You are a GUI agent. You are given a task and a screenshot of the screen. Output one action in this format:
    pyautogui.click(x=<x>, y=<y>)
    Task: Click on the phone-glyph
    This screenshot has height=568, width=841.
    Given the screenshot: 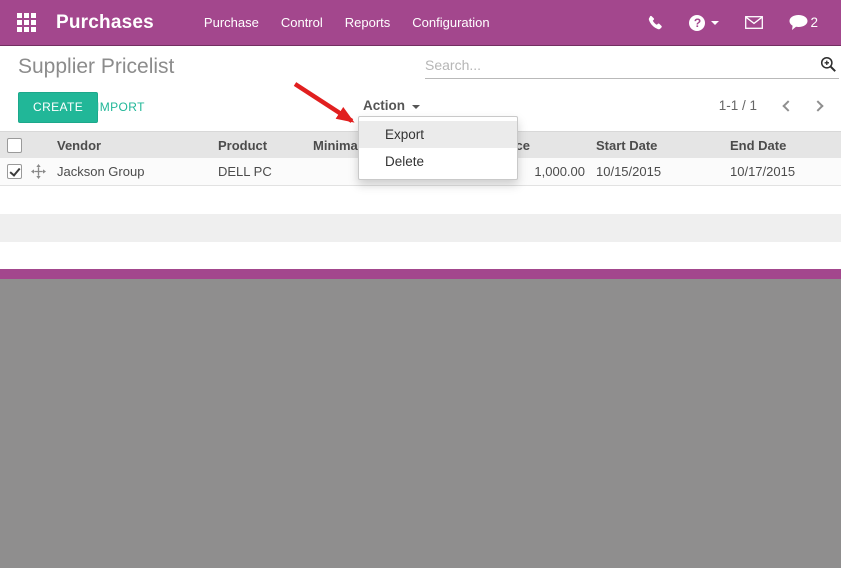 What is the action you would take?
    pyautogui.click(x=656, y=22)
    